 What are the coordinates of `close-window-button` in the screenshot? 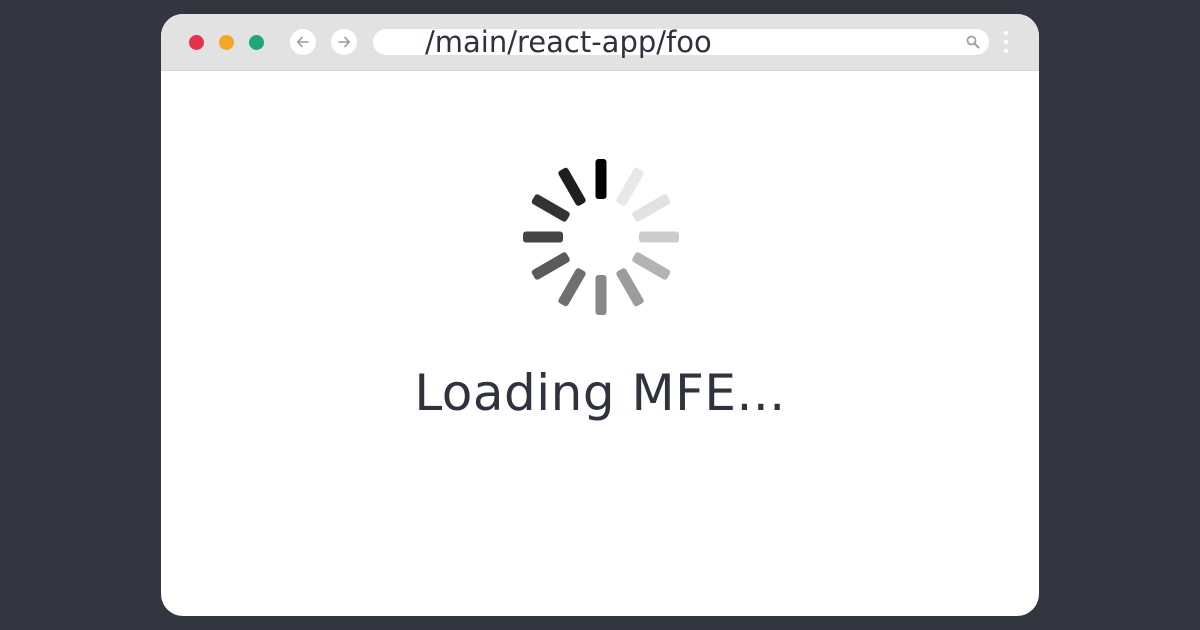 It's located at (196, 42).